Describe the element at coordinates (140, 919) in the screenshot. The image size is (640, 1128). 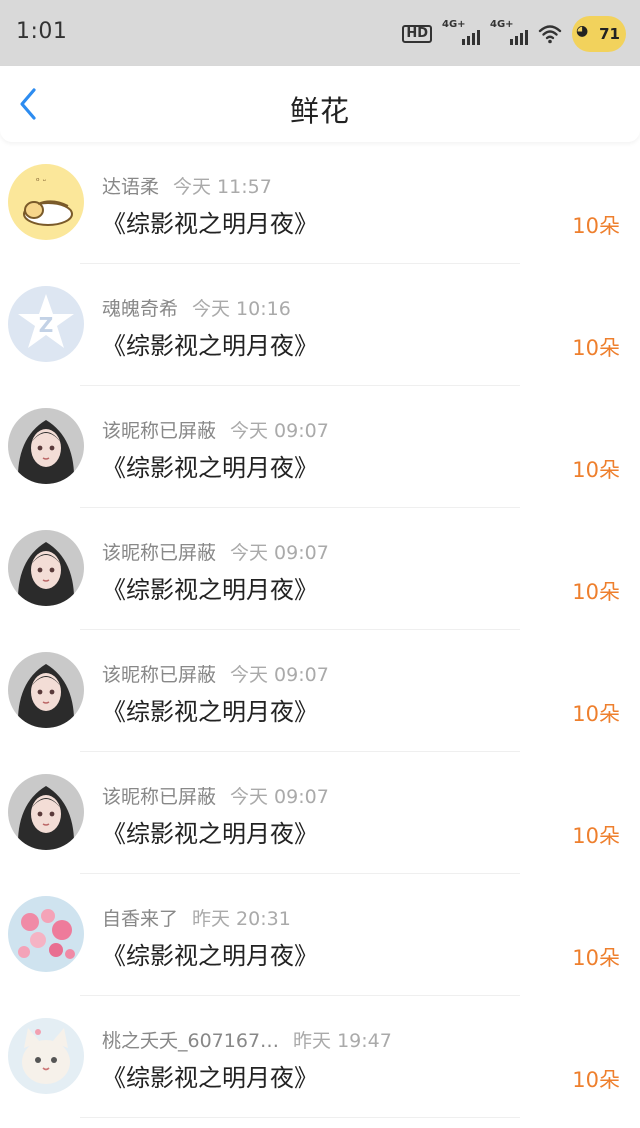
I see `sender-name: 自香来了` at that location.